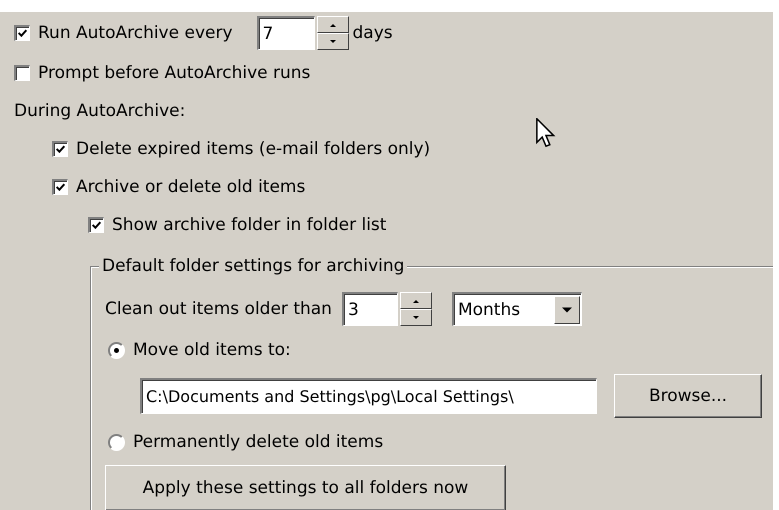 The width and height of the screenshot is (779, 510). Describe the element at coordinates (253, 149) in the screenshot. I see `checkbox-label: Delete expired items (e-mail folders only)` at that location.